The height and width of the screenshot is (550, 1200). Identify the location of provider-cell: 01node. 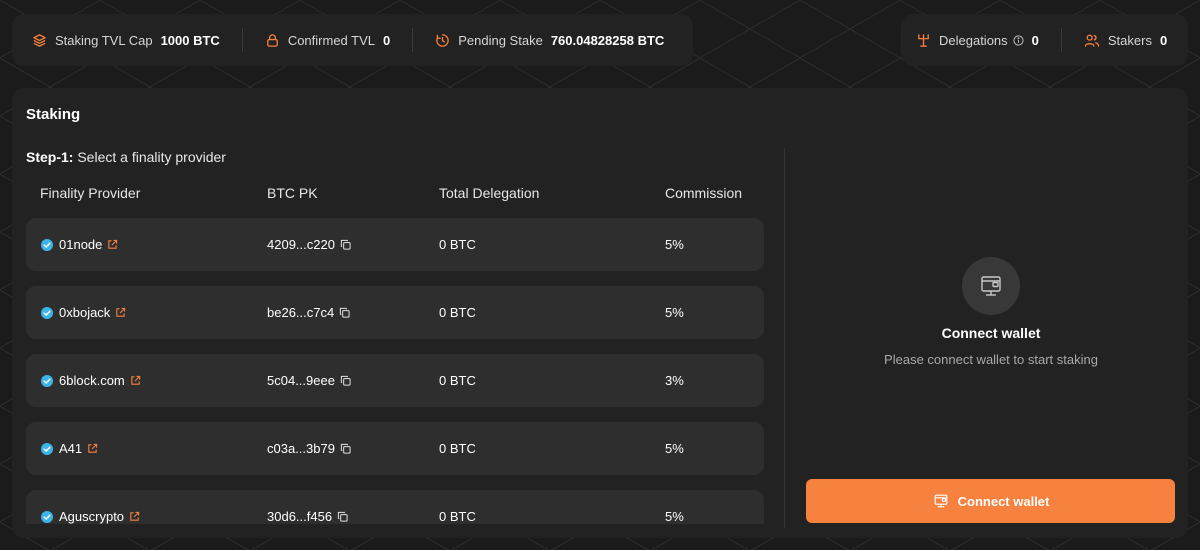
(79, 244).